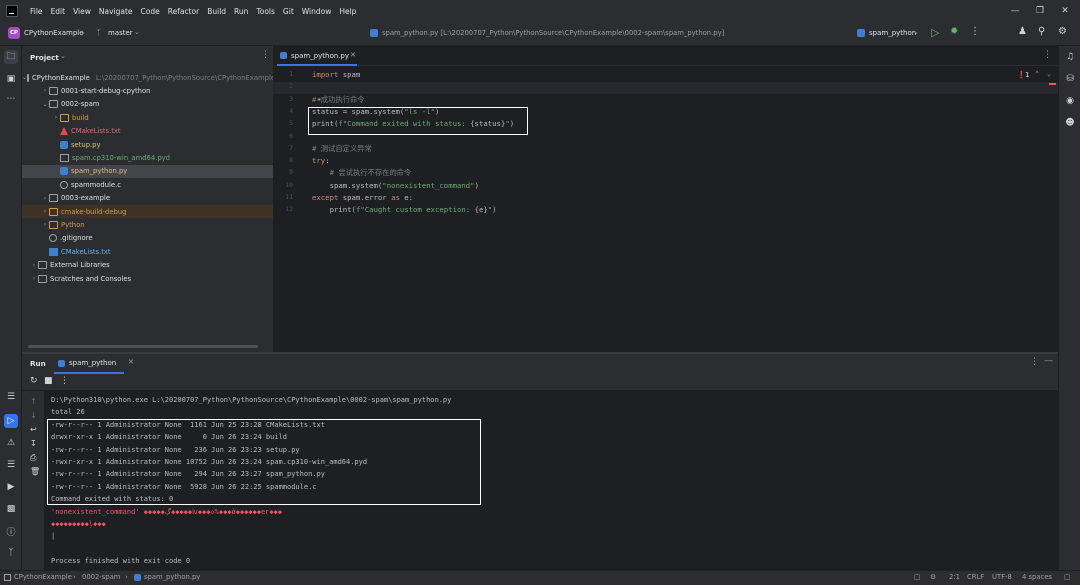 The image size is (1080, 585). What do you see at coordinates (1062, 31) in the screenshot?
I see `settings-gear-icon: ⚙` at bounding box center [1062, 31].